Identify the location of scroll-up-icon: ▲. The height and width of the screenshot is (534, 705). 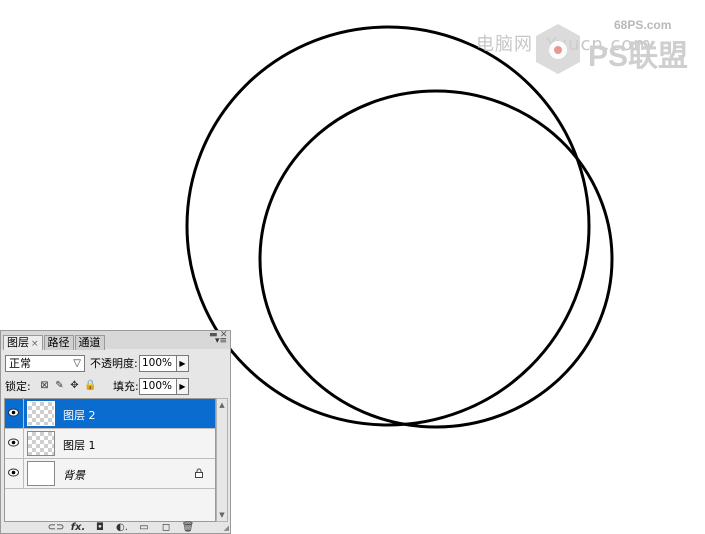
(222, 405).